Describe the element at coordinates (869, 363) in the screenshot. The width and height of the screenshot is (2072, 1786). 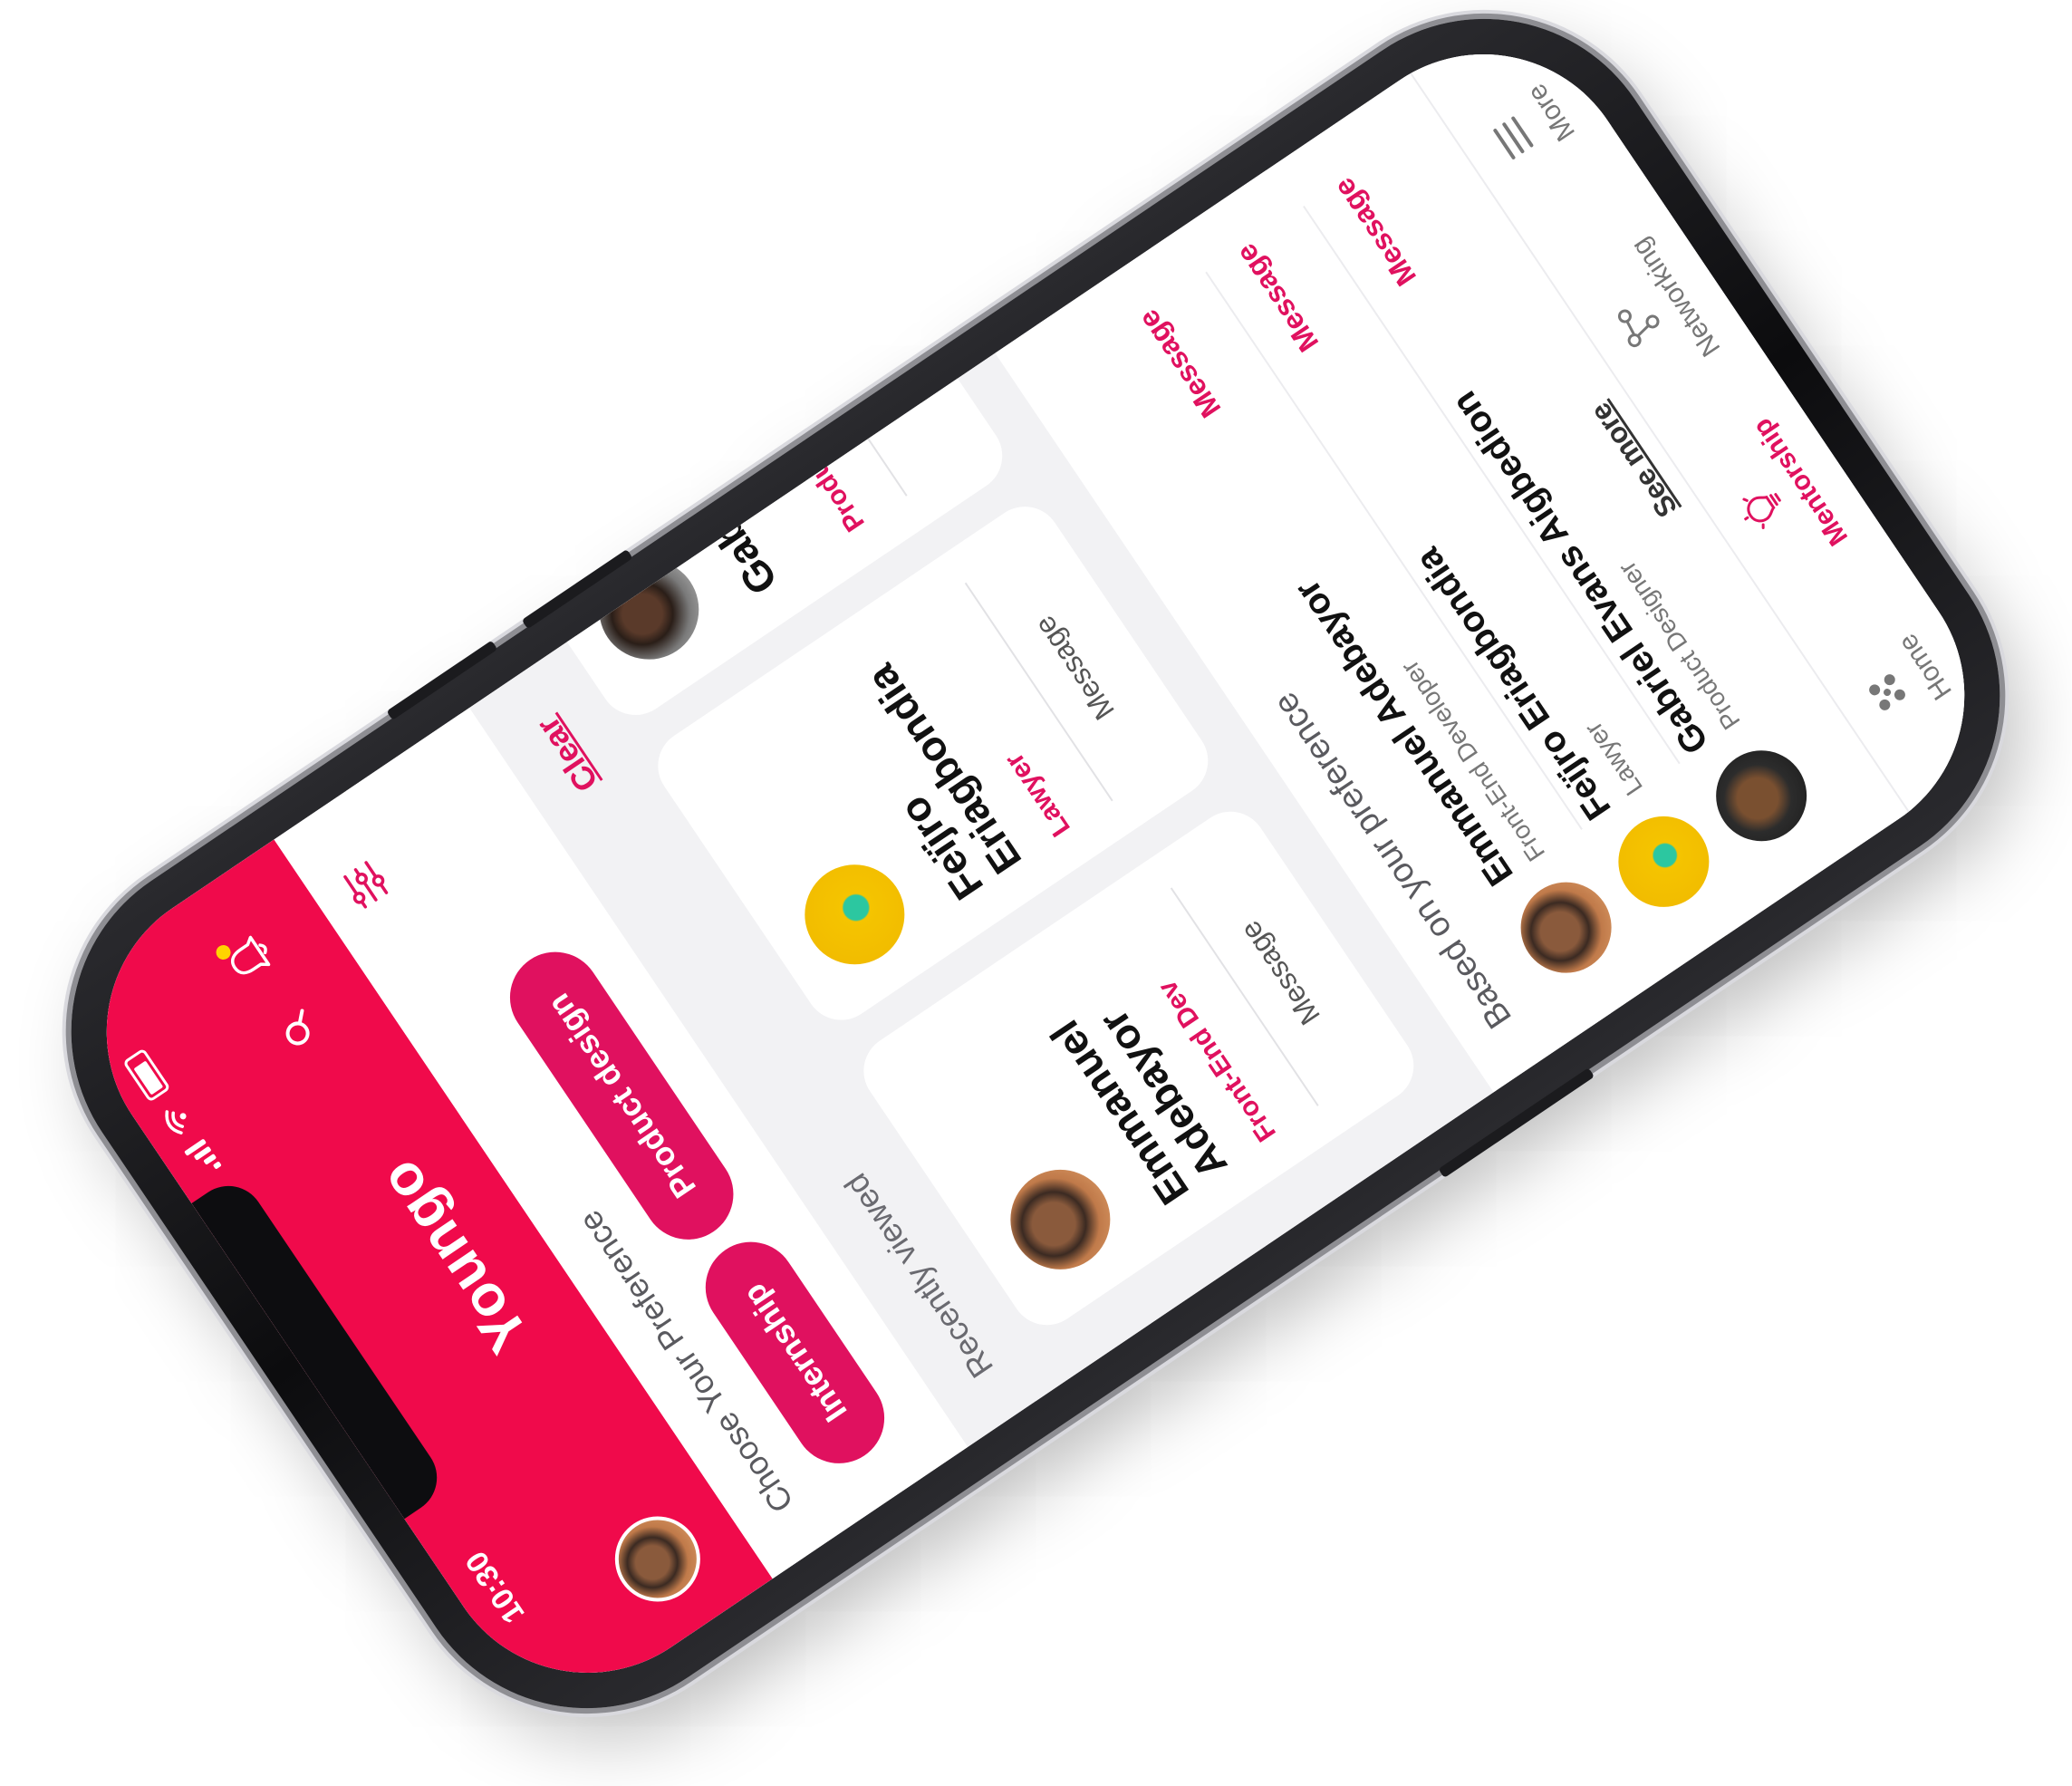
I see `message-button: Me` at that location.